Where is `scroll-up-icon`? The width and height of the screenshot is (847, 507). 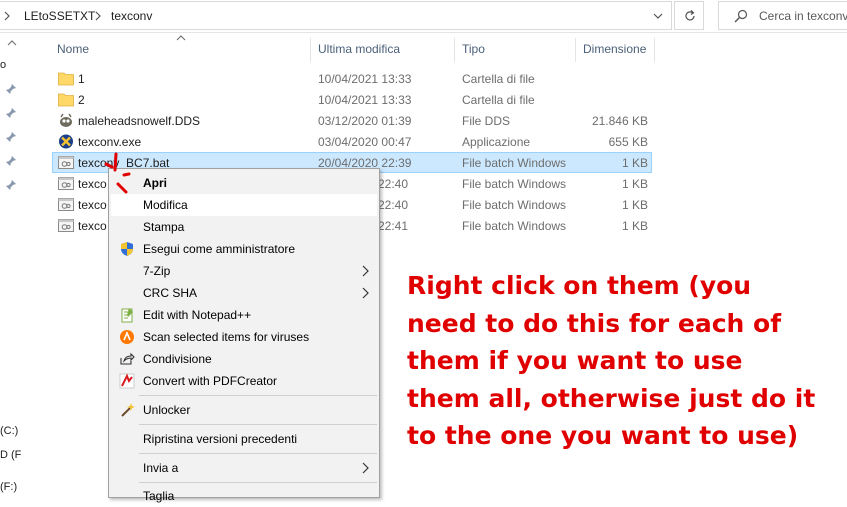
scroll-up-icon is located at coordinates (12, 43).